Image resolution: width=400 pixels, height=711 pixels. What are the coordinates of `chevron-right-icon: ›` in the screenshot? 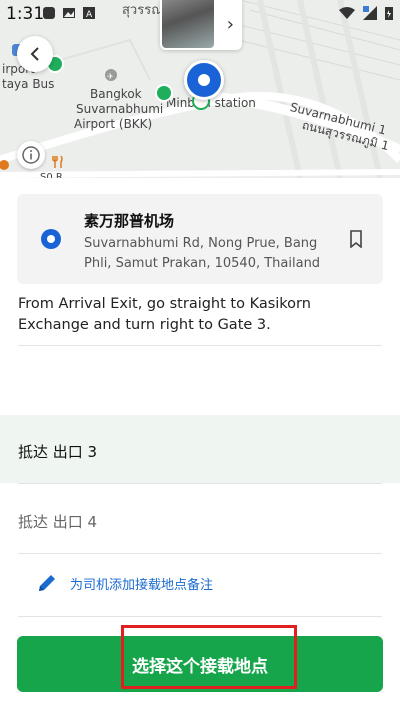 It's located at (230, 24).